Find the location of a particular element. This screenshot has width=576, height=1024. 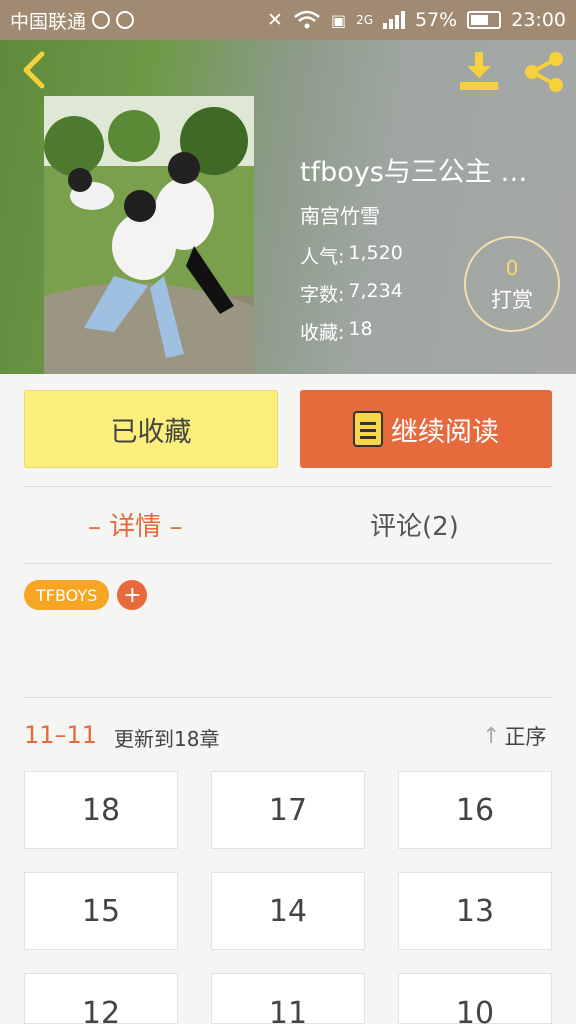

nfc-icon is located at coordinates (101, 20).